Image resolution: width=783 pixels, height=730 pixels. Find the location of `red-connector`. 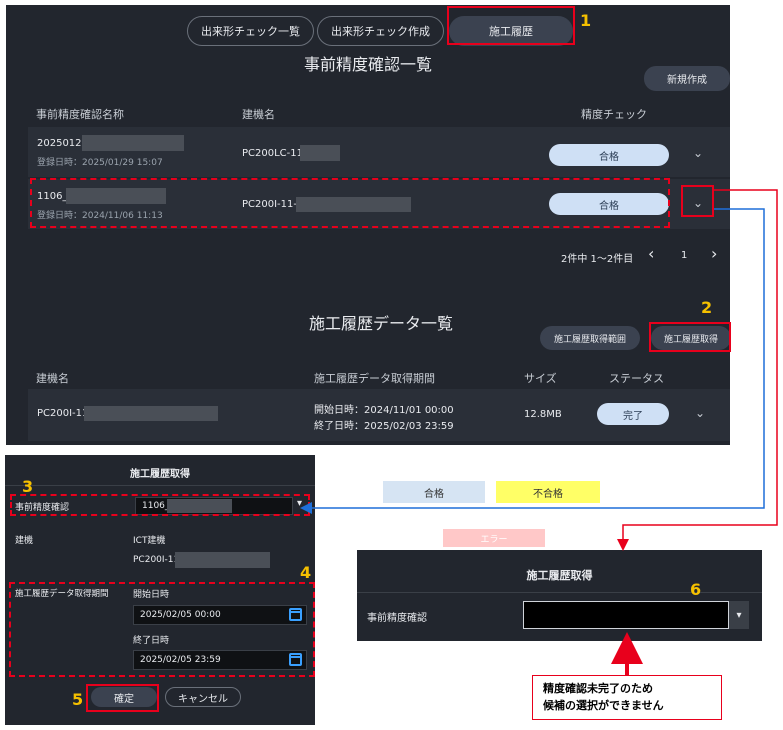

red-connector is located at coordinates (697, 370).